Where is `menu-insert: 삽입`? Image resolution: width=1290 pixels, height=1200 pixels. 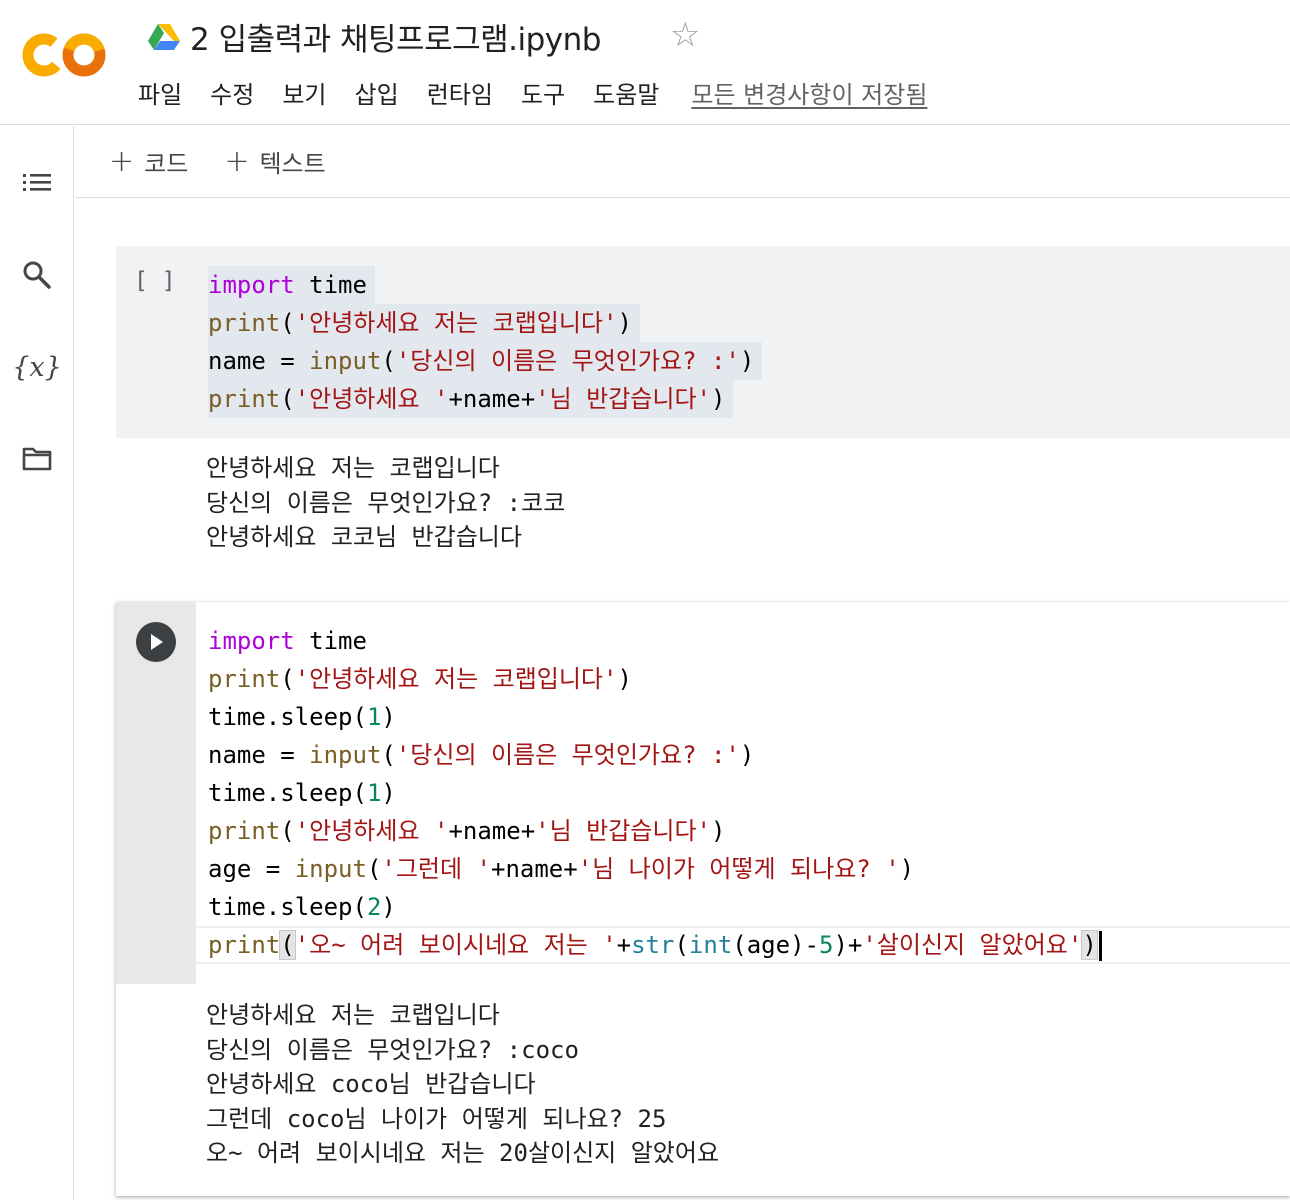
menu-insert: 삽입 is located at coordinates (377, 92).